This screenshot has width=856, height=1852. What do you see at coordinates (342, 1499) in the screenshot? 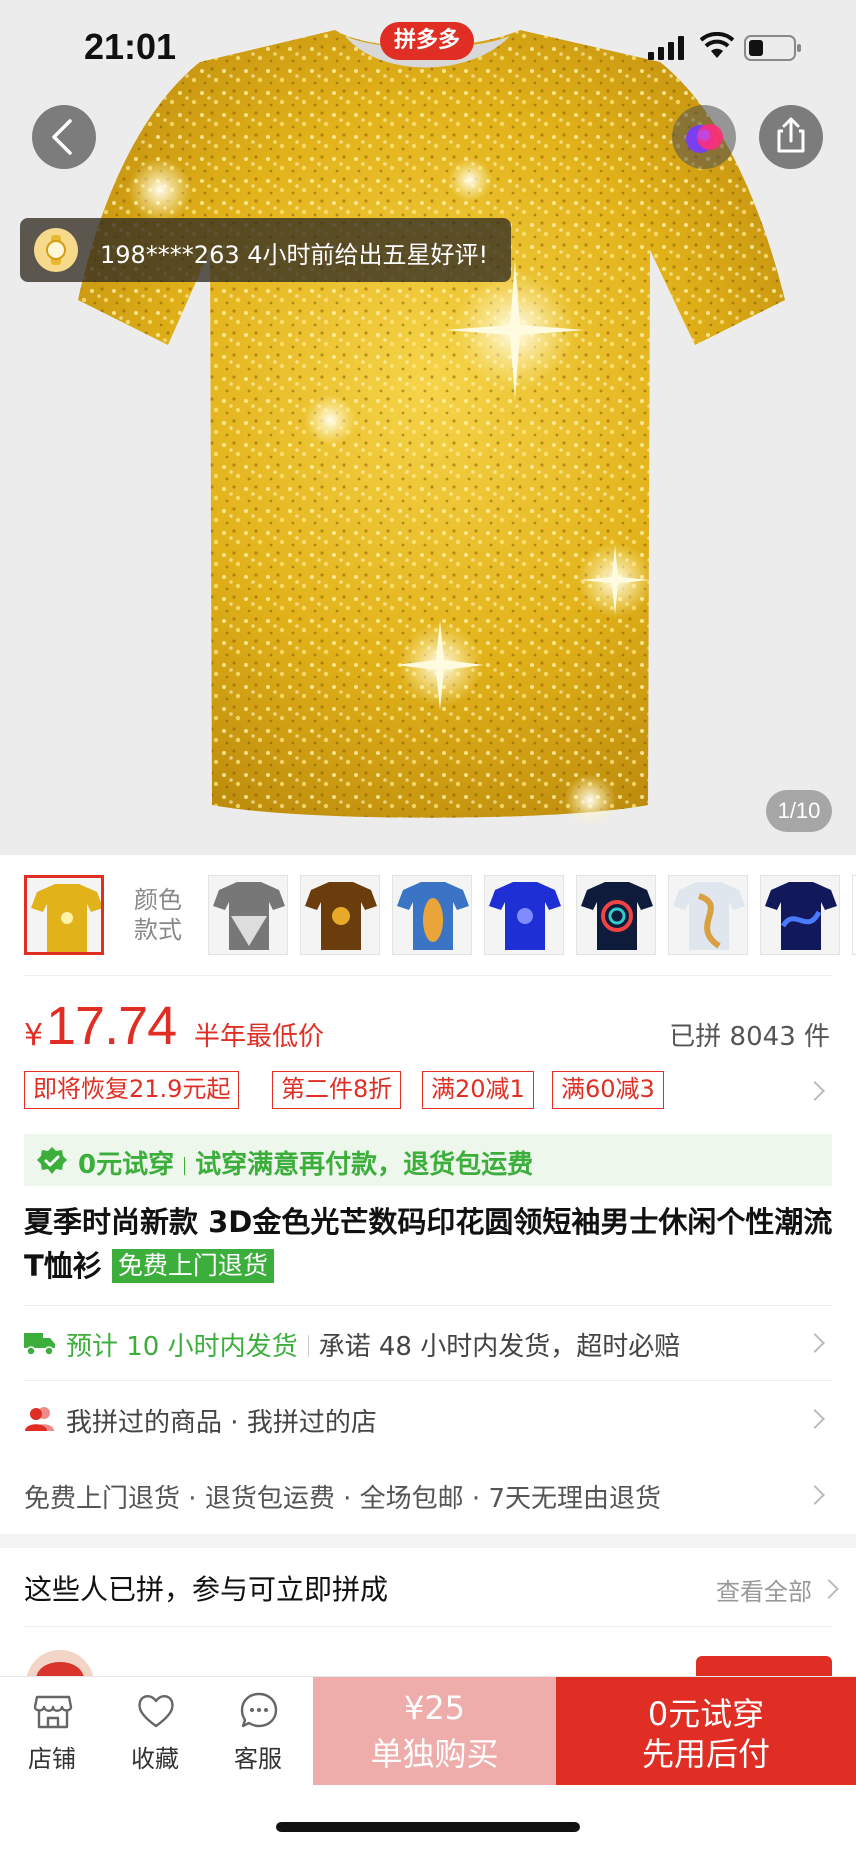
I see `services-text: 免费上门退货 · 退货包运费 · 全场包邮 · 7天无理由退货` at bounding box center [342, 1499].